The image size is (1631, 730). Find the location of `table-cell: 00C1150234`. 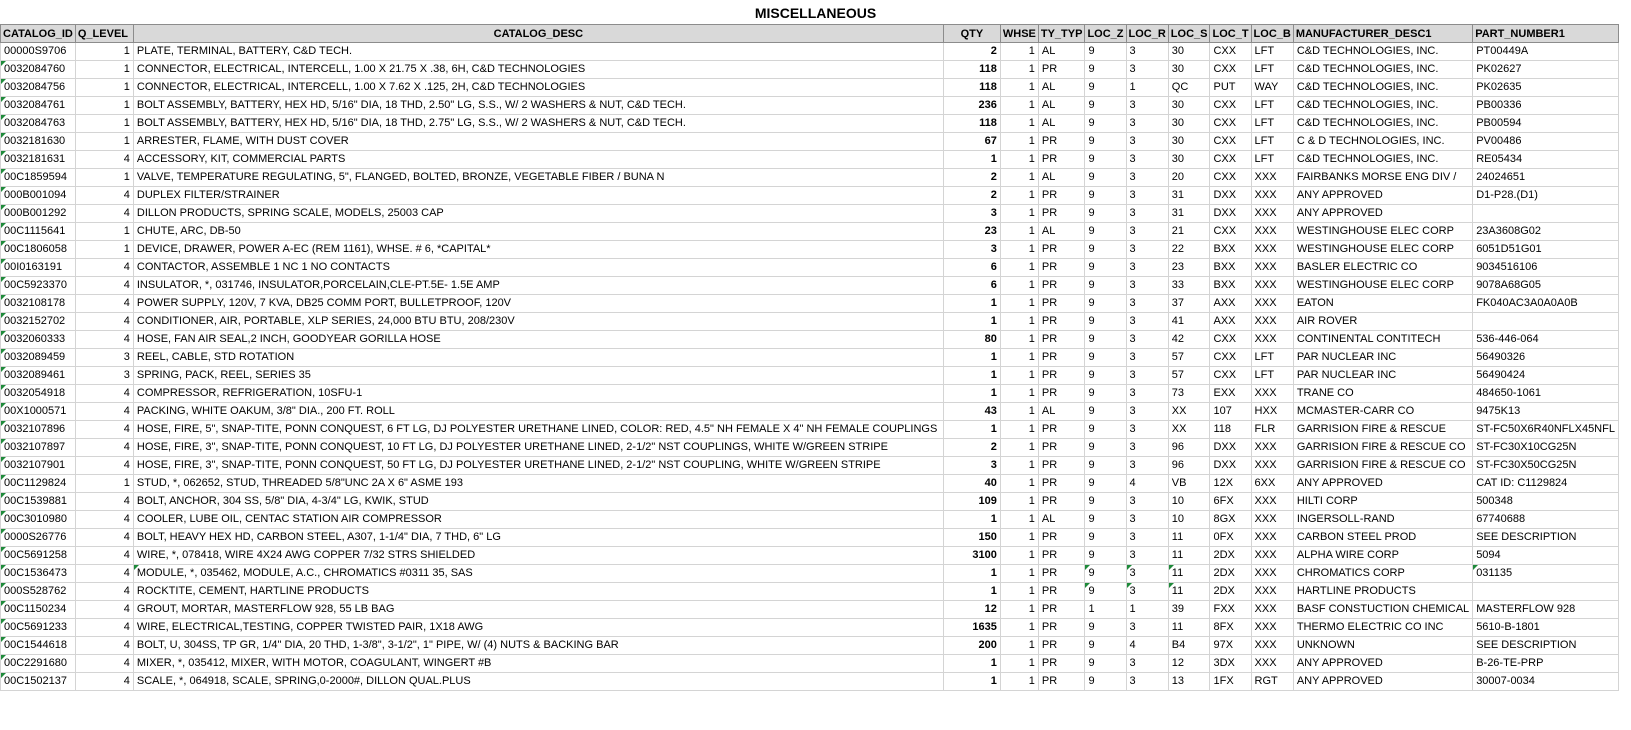

table-cell: 00C1150234 is located at coordinates (38, 609).